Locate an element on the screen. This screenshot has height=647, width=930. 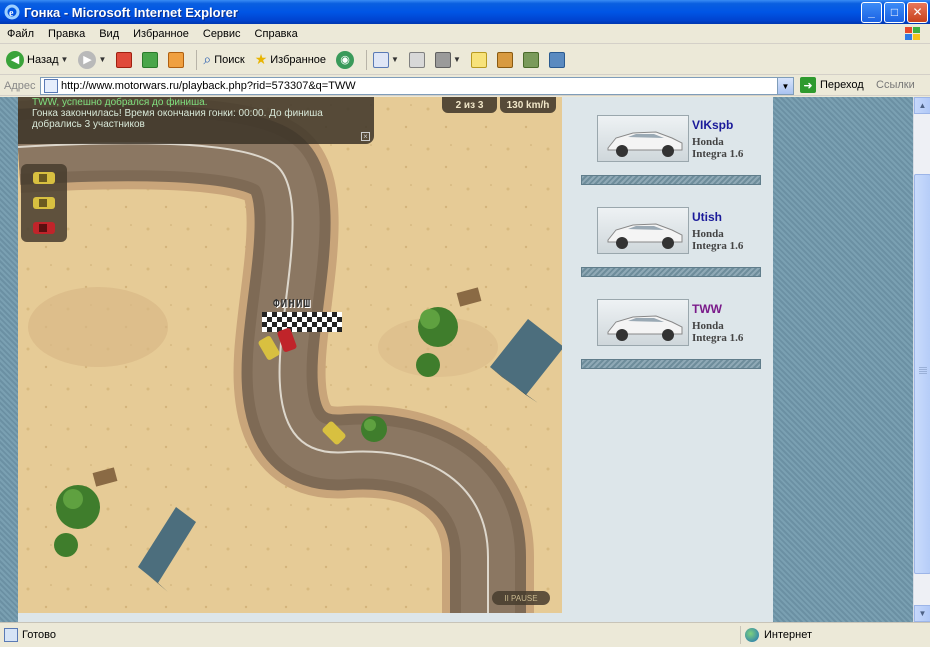
menu-bar: Файл Правка Вид Избранное Сервис Справка is located at coordinates (465, 34).